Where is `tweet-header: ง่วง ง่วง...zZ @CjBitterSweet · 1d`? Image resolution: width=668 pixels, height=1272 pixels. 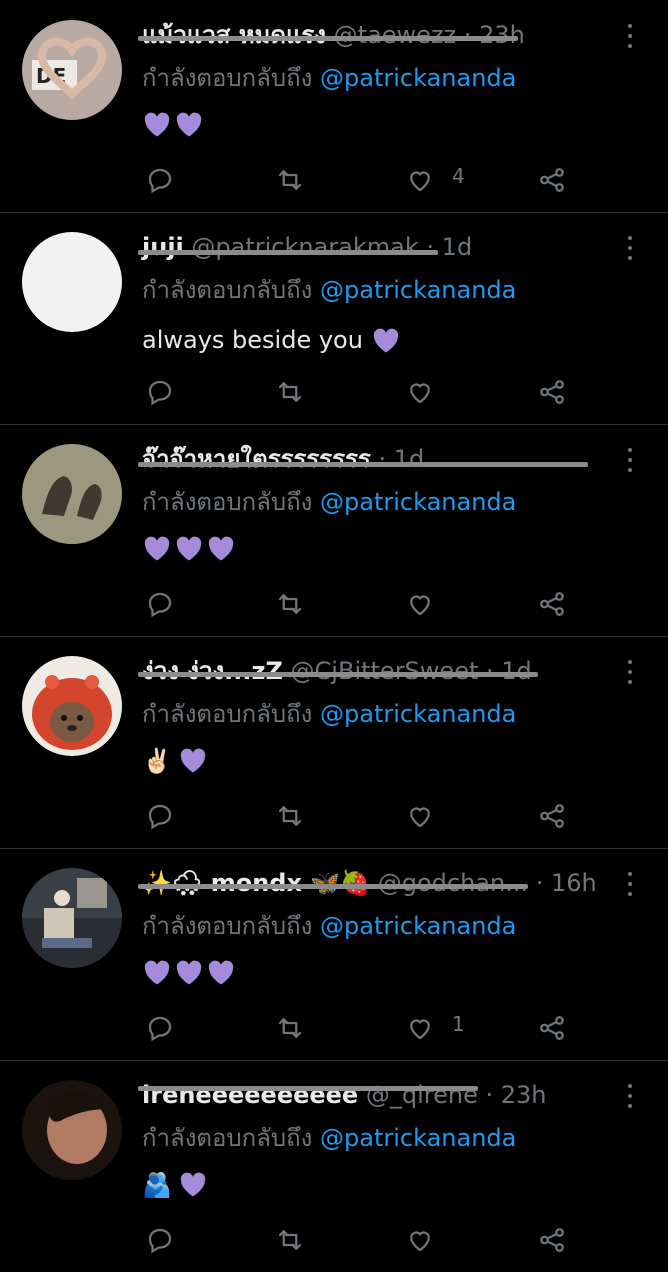
tweet-header: ง่วง ง่วง...zZ @CjBitterSweet · 1d is located at coordinates (337, 671).